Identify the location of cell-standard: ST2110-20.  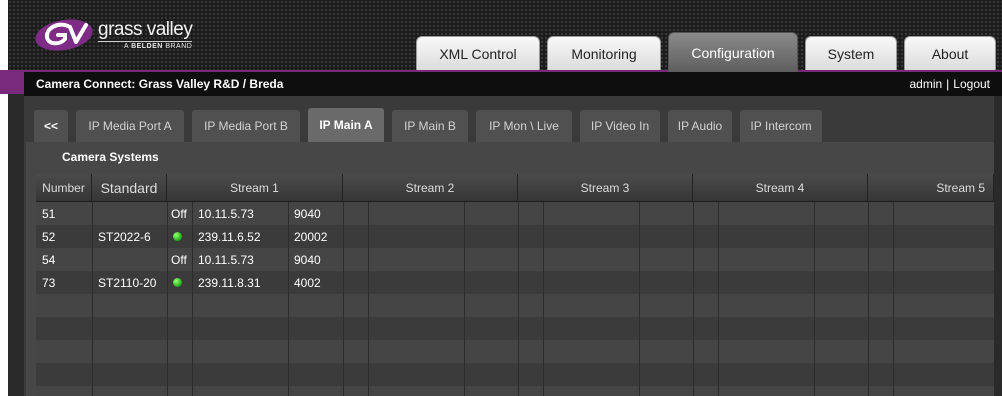
(127, 282).